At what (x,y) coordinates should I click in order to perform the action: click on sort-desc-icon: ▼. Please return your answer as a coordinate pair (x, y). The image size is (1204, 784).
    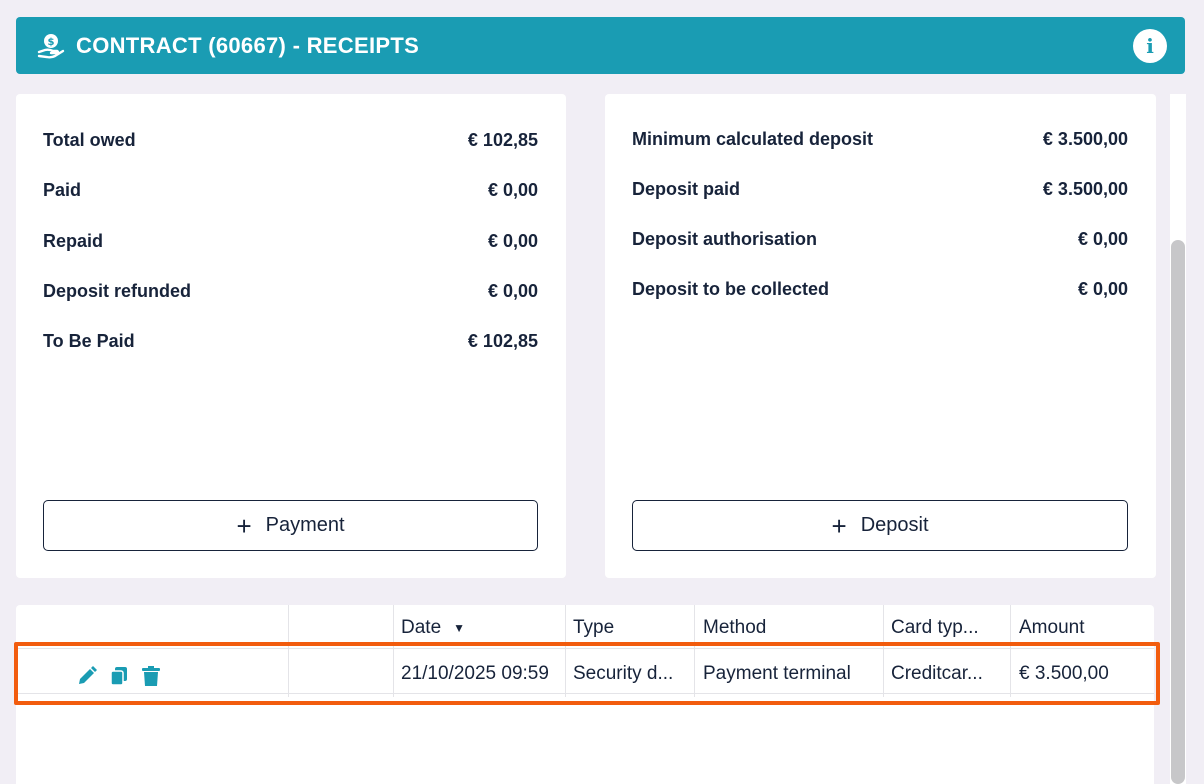
    Looking at the image, I should click on (459, 627).